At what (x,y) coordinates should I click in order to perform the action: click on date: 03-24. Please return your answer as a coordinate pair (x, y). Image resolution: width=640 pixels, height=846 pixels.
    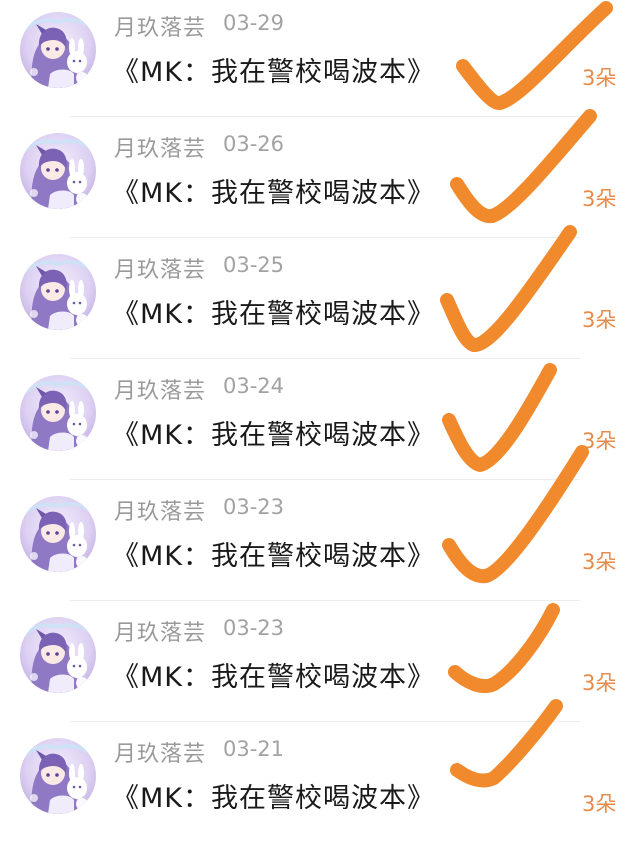
    Looking at the image, I should click on (254, 386).